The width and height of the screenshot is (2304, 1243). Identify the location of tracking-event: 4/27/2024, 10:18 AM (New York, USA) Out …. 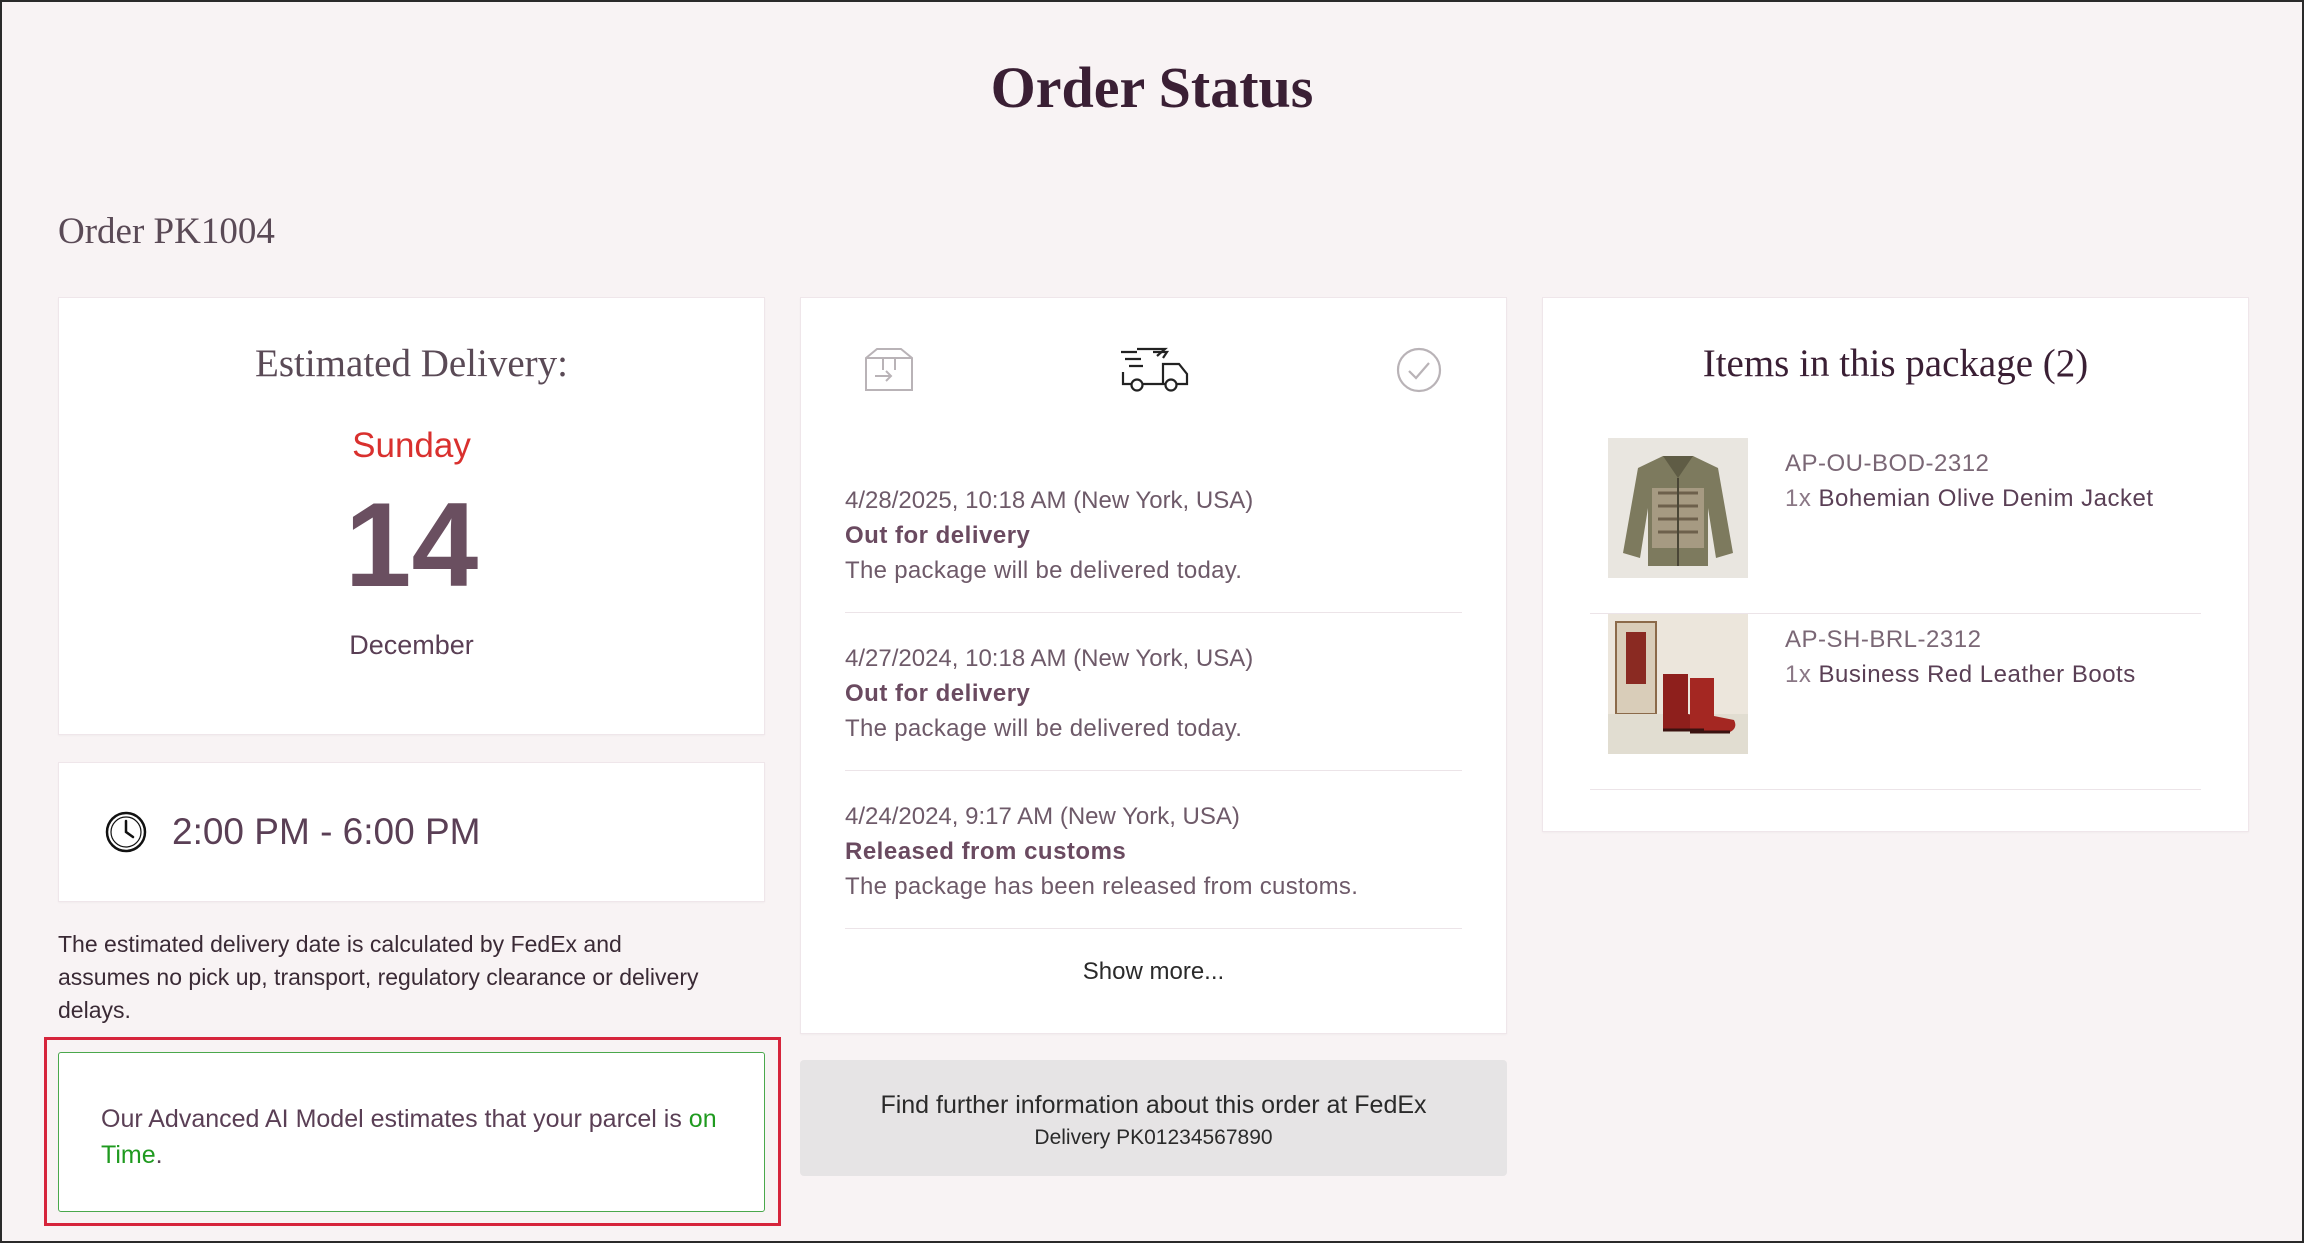
(1153, 706).